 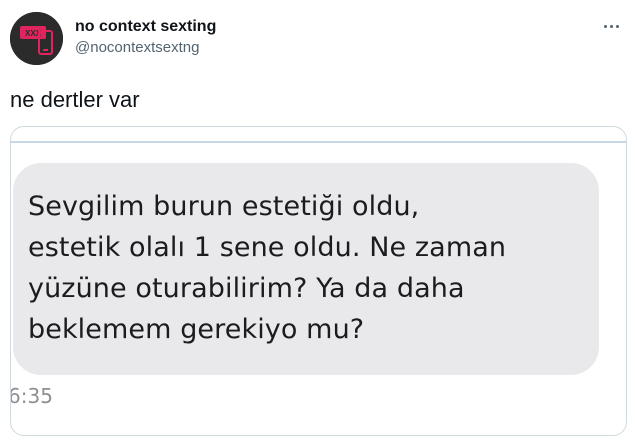 I want to click on avatar: XXX, so click(x=36, y=38).